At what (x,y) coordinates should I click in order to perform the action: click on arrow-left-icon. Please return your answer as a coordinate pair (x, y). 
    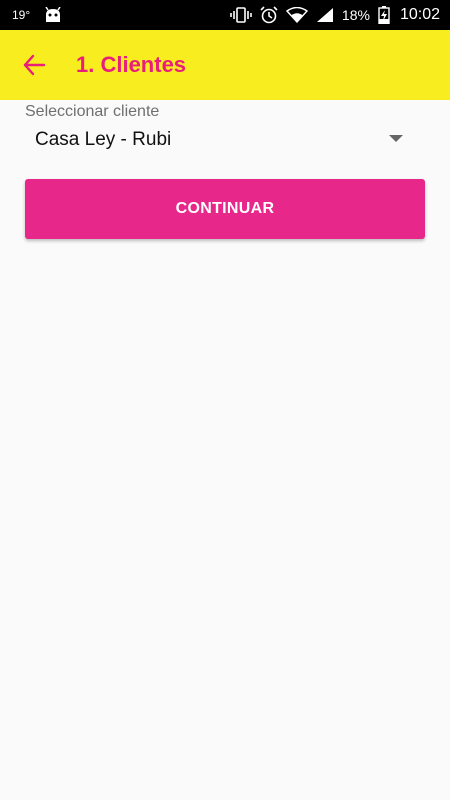
    Looking at the image, I should click on (34, 65).